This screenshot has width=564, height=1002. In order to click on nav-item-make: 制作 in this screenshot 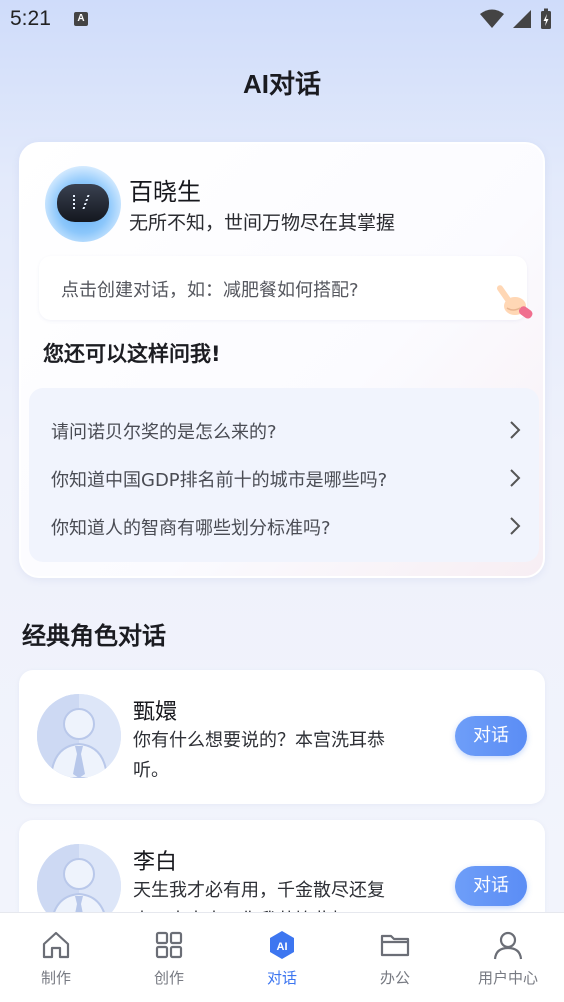, I will do `click(56, 957)`.